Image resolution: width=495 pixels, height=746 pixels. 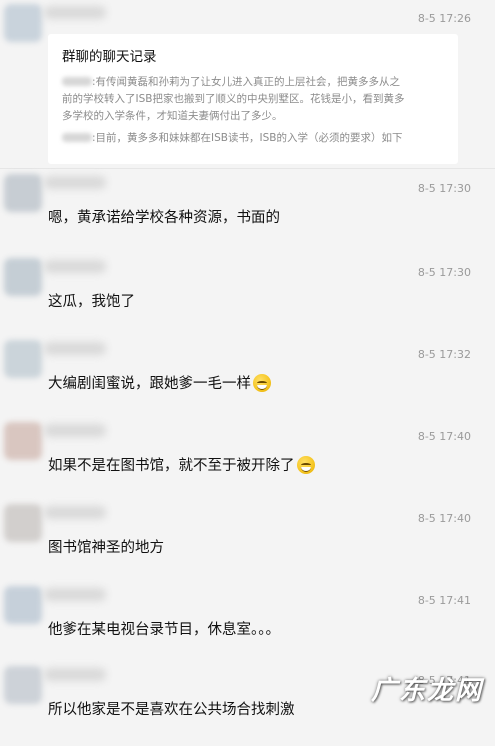 I want to click on message-text: 这瓜，我饱了, so click(x=91, y=302).